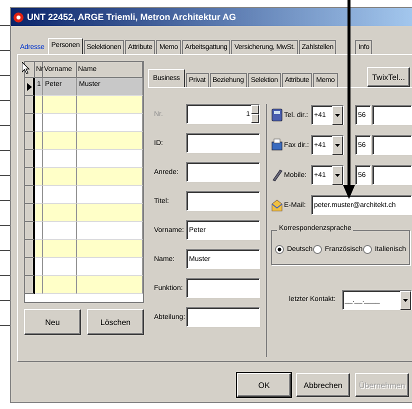 This screenshot has width=412, height=409. I want to click on fax-icon, so click(277, 145).